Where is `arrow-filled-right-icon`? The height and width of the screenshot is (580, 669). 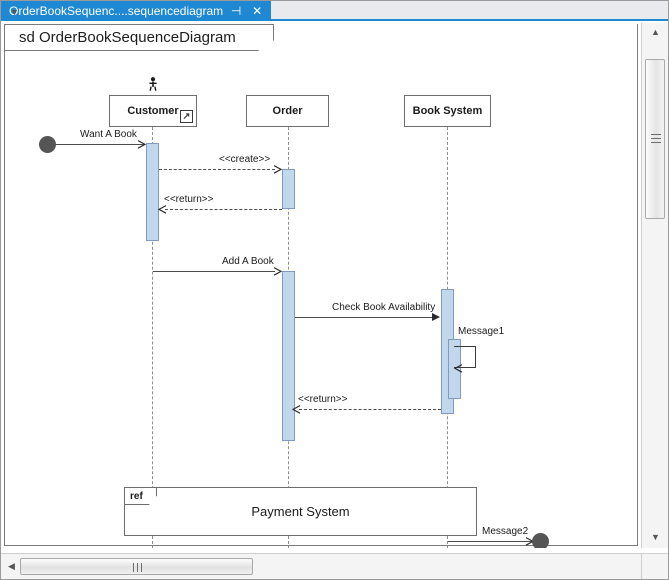 arrow-filled-right-icon is located at coordinates (436, 317).